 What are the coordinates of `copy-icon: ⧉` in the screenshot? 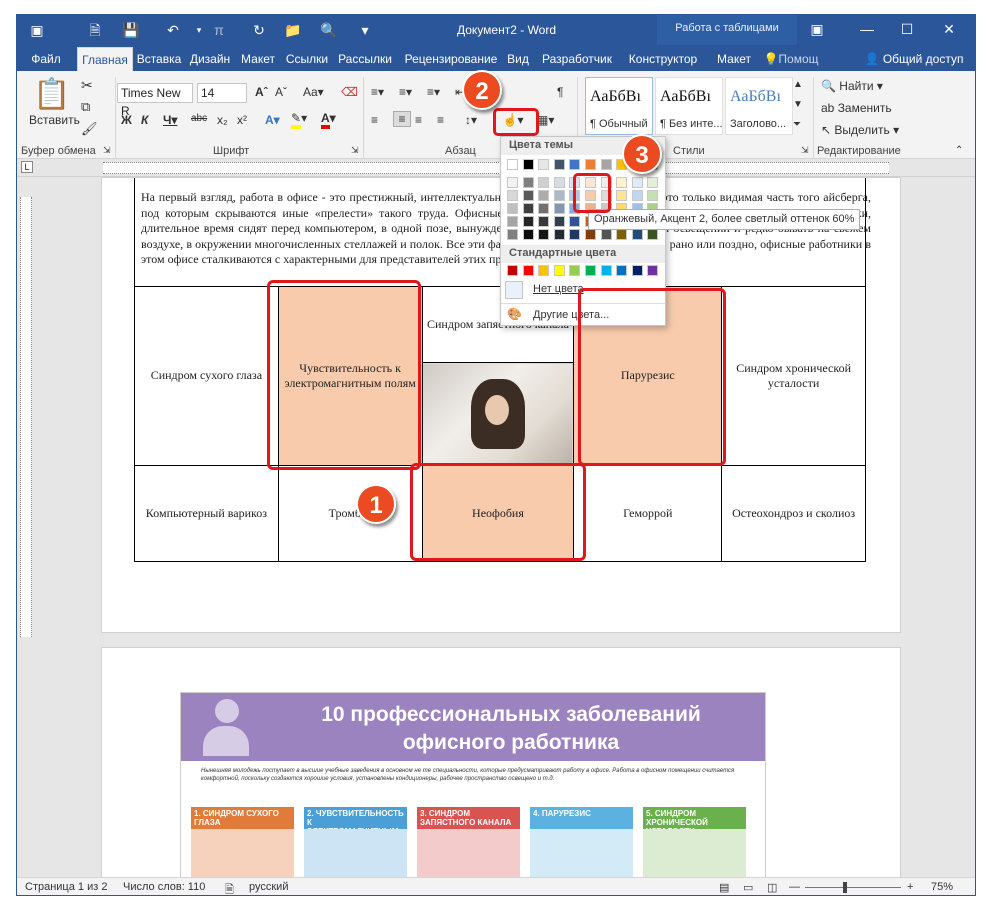 It's located at (85, 107).